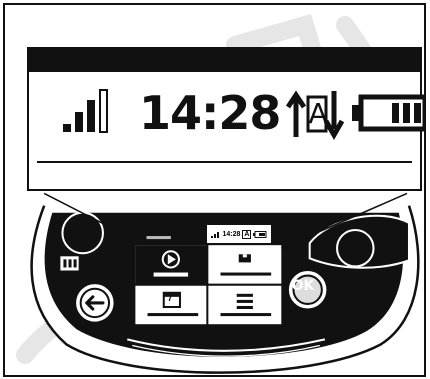  What do you see at coordinates (210, 113) in the screenshot?
I see `clock-time: 14:28` at bounding box center [210, 113].